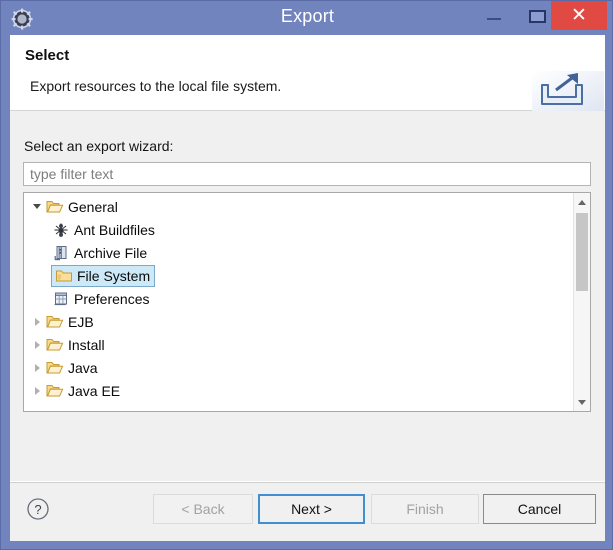 This screenshot has width=613, height=550. Describe the element at coordinates (425, 509) in the screenshot. I see `finish-button: Finish` at that location.